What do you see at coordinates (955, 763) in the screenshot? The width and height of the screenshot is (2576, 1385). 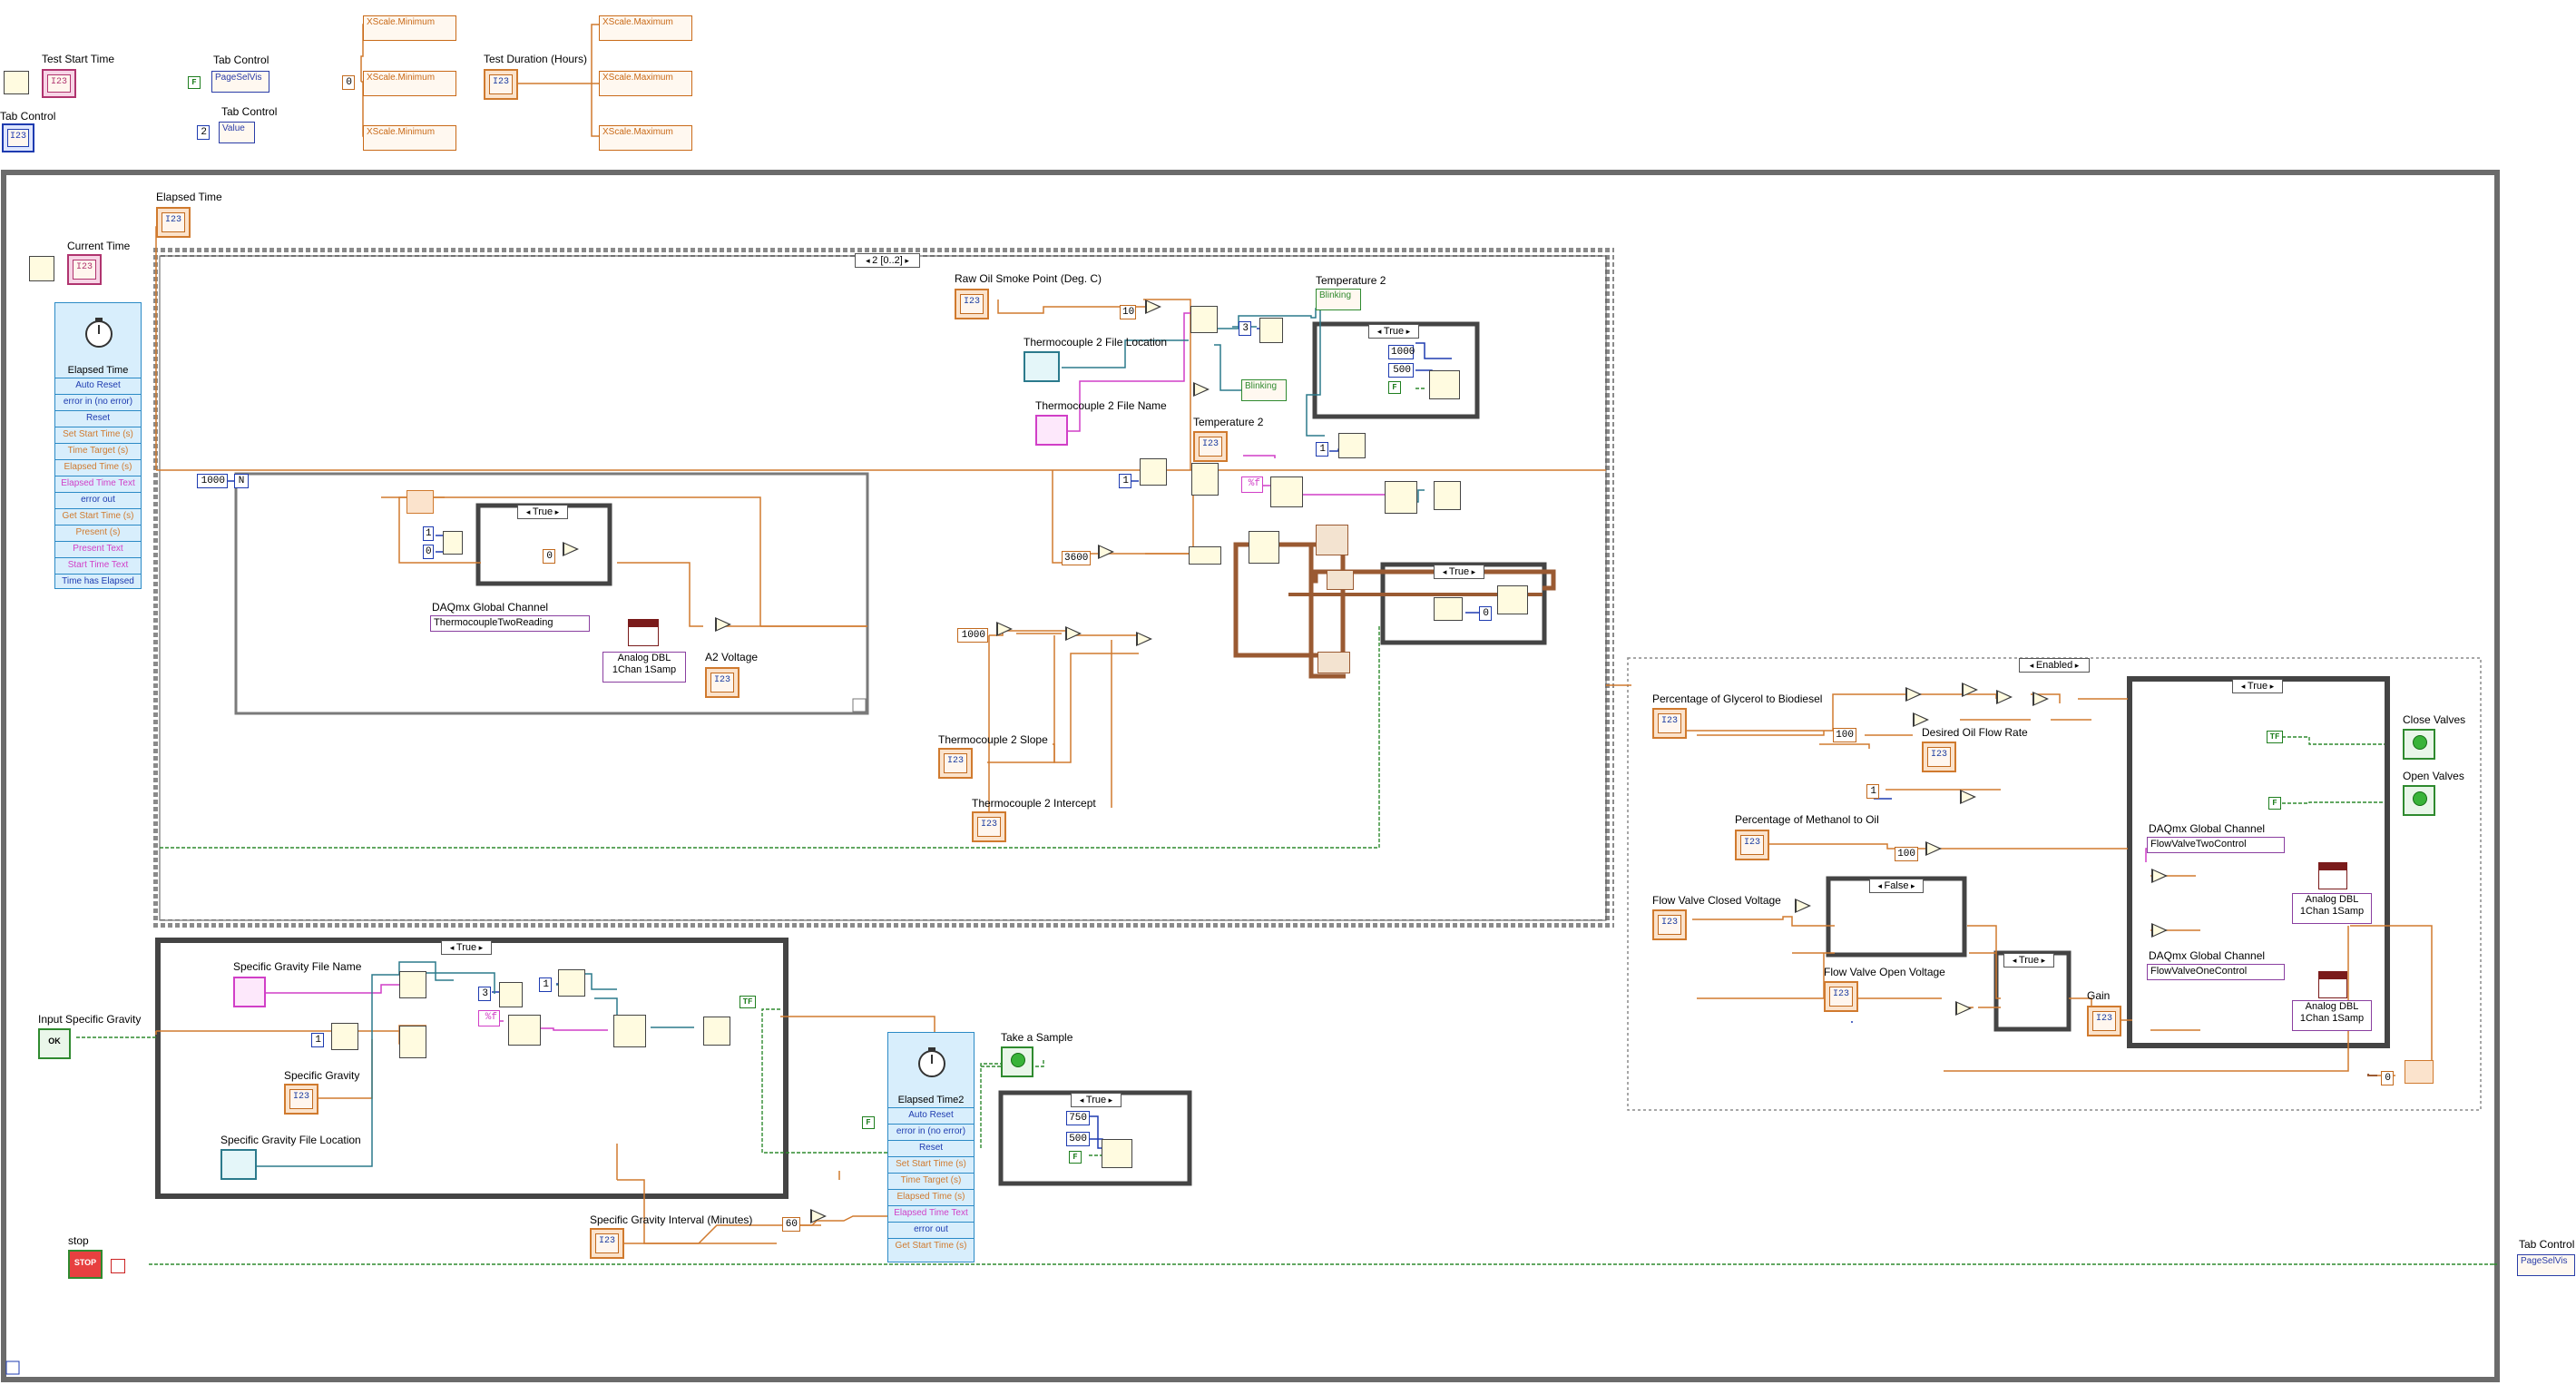 I see `tc2-slope-terminal: I23` at bounding box center [955, 763].